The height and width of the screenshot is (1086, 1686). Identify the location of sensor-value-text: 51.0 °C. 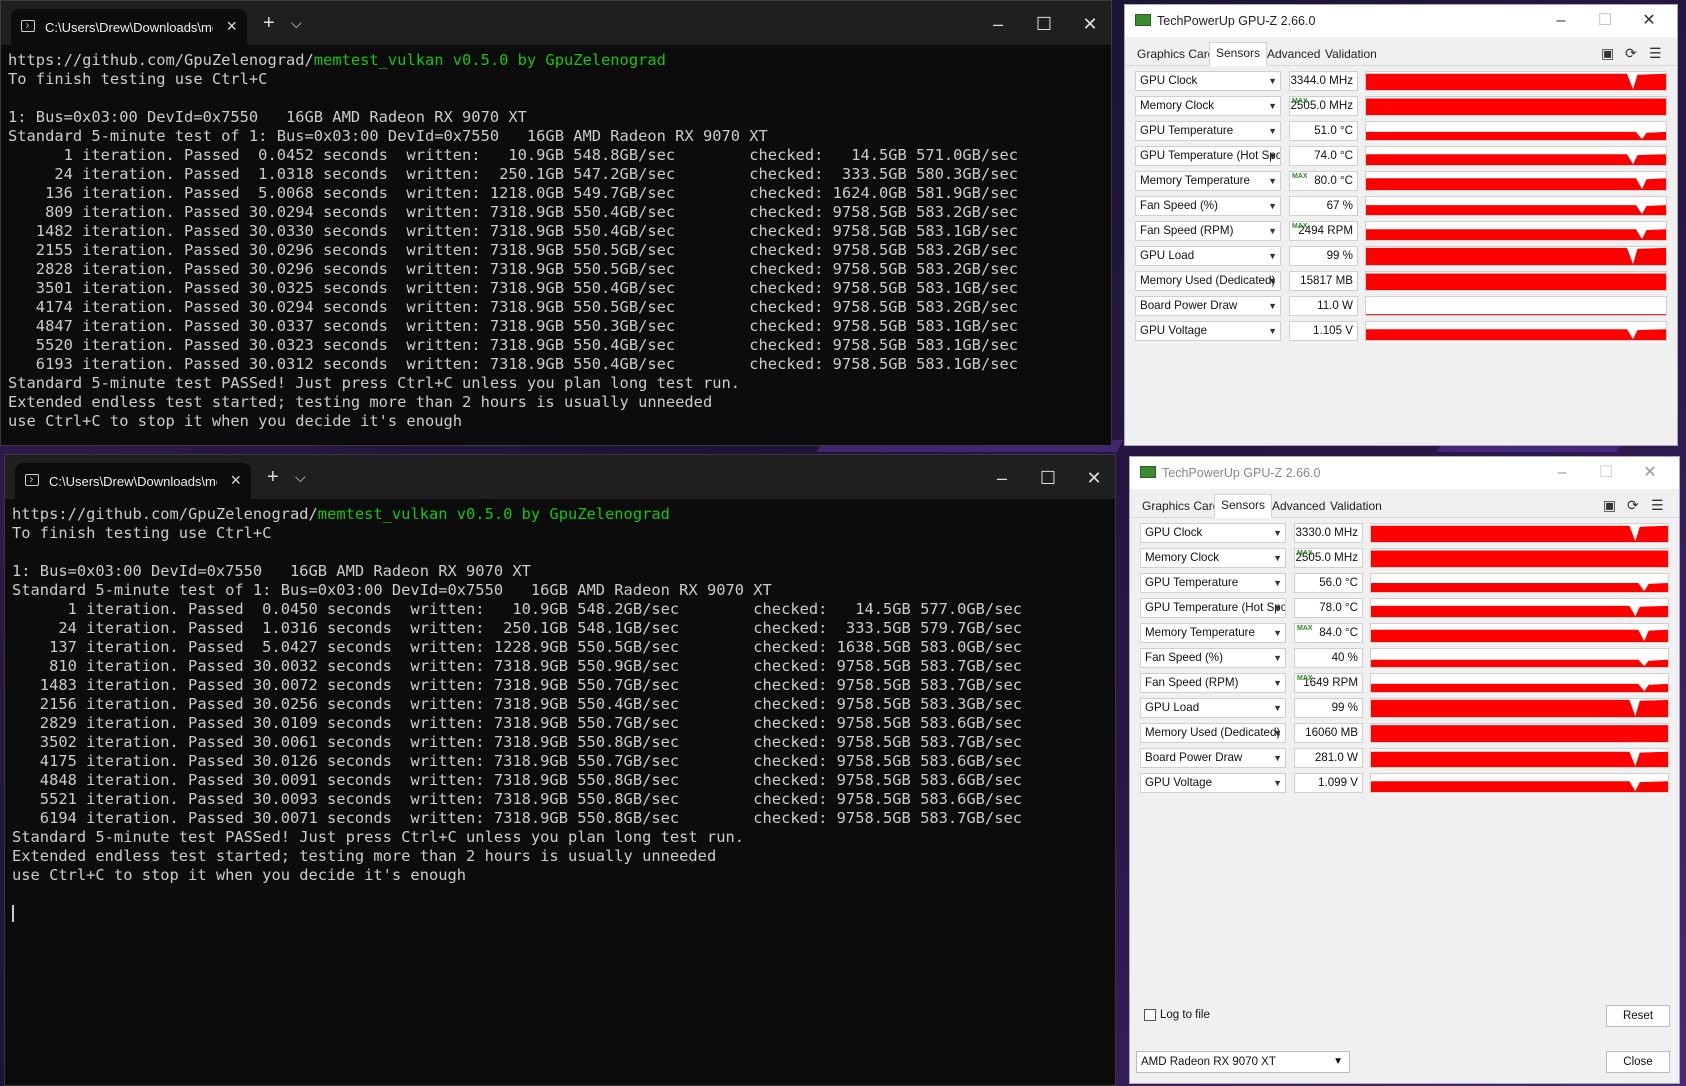
(1333, 130).